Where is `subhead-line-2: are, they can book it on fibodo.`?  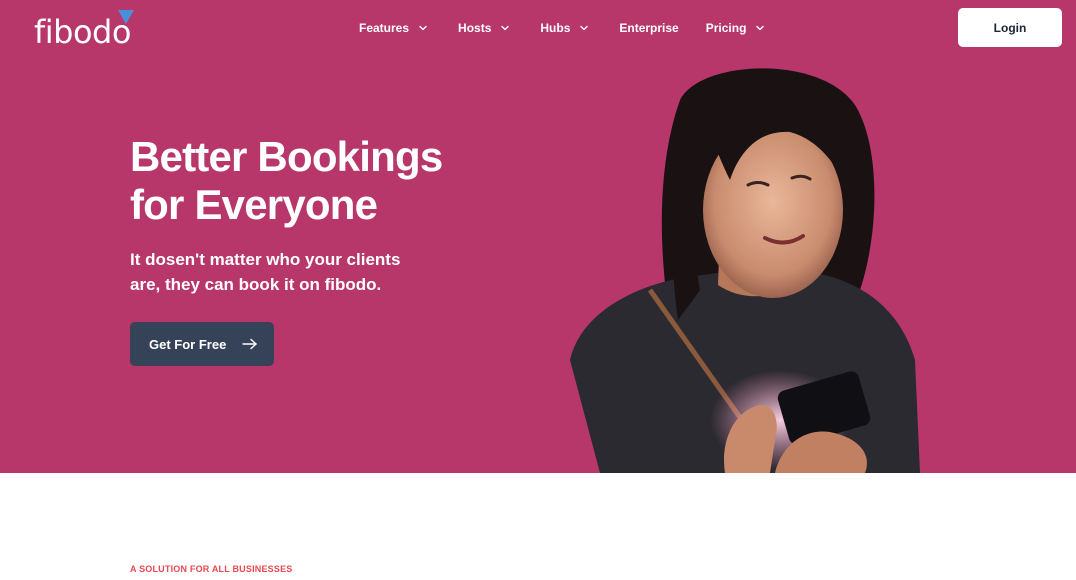
subhead-line-2: are, they can book it on fibodo. is located at coordinates (256, 284).